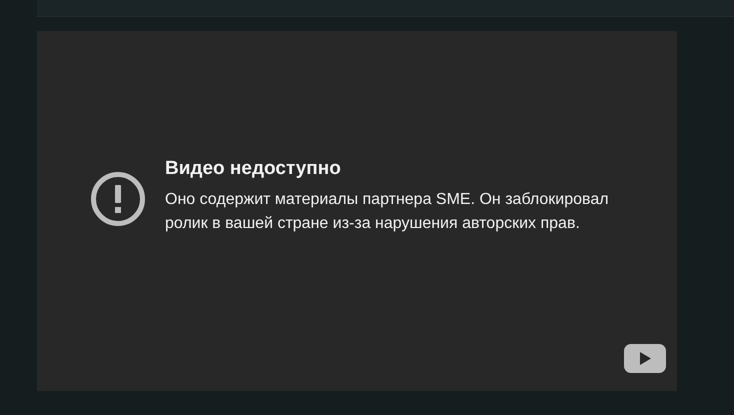 The height and width of the screenshot is (415, 734). Describe the element at coordinates (645, 358) in the screenshot. I see `play-logo-icon` at that location.